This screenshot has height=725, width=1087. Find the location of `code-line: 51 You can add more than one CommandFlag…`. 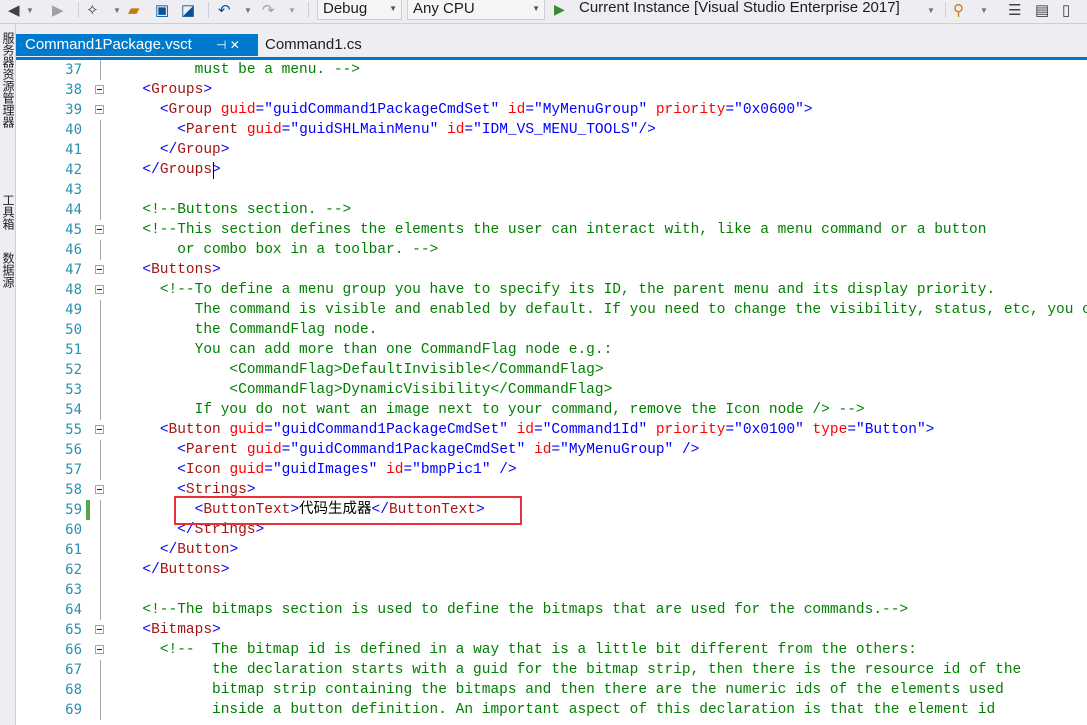

code-line: 51 You can add more than one CommandFlag… is located at coordinates (551, 350).